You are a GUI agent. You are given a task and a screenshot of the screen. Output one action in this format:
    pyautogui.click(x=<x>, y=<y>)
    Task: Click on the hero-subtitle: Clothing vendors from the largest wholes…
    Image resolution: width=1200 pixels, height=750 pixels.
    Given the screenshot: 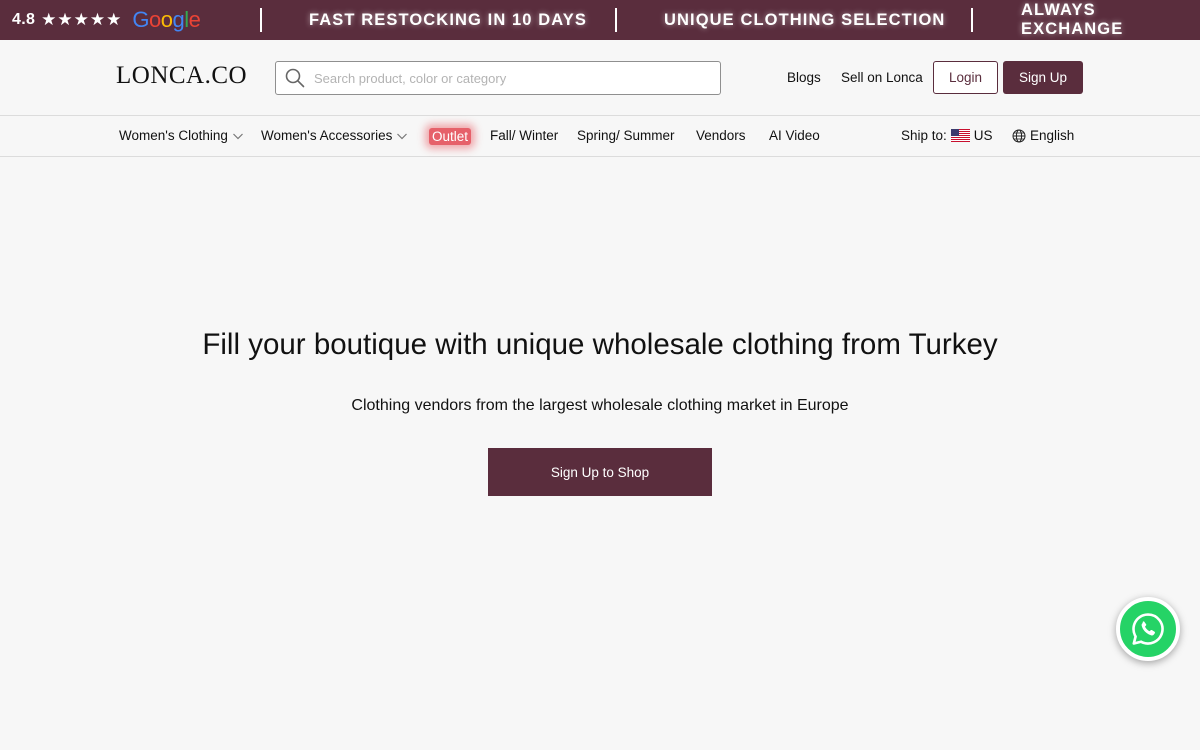 What is the action you would take?
    pyautogui.click(x=600, y=405)
    